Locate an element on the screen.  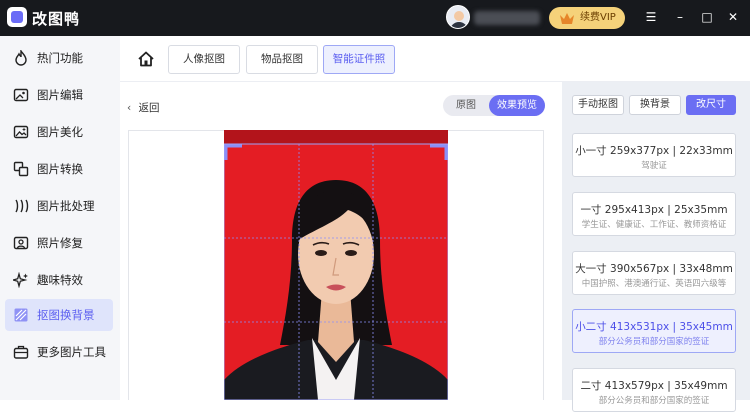
sidebar-item-label: 照片修复 is located at coordinates (60, 243).